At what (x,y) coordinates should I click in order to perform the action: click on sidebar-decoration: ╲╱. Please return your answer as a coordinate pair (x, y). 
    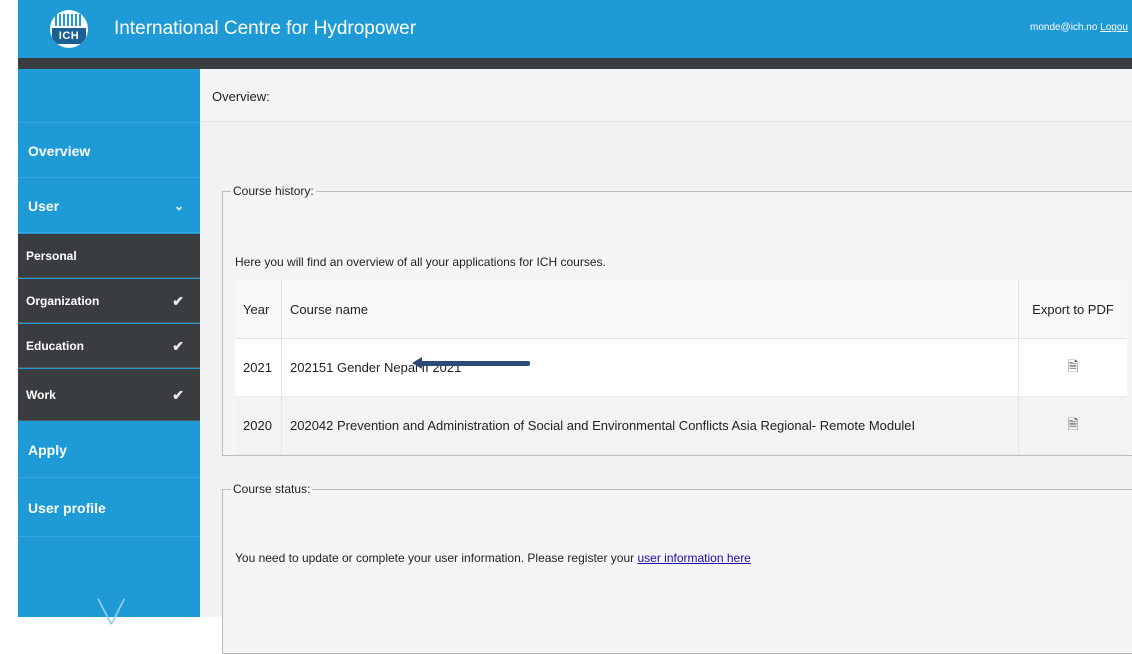
    Looking at the image, I should click on (111, 611).